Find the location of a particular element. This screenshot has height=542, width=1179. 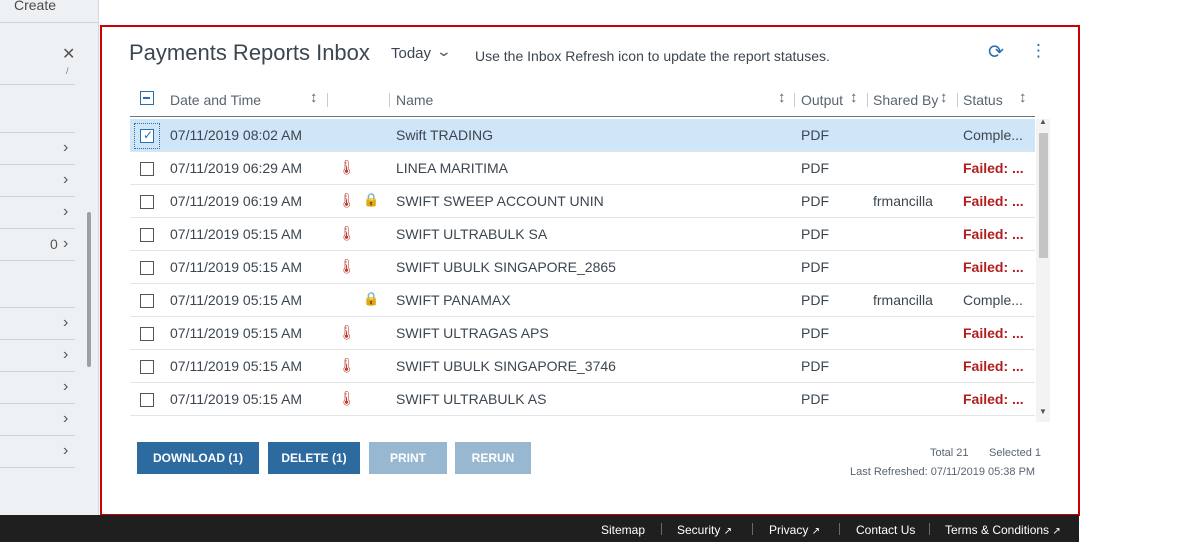

footer-link-sitemap: Sitemap is located at coordinates (623, 530).